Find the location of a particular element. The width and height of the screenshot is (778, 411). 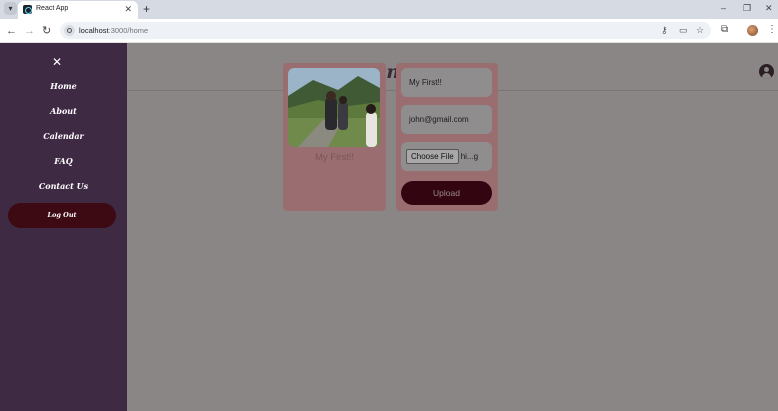

back-arrow-icon: ← is located at coordinates (11, 31).